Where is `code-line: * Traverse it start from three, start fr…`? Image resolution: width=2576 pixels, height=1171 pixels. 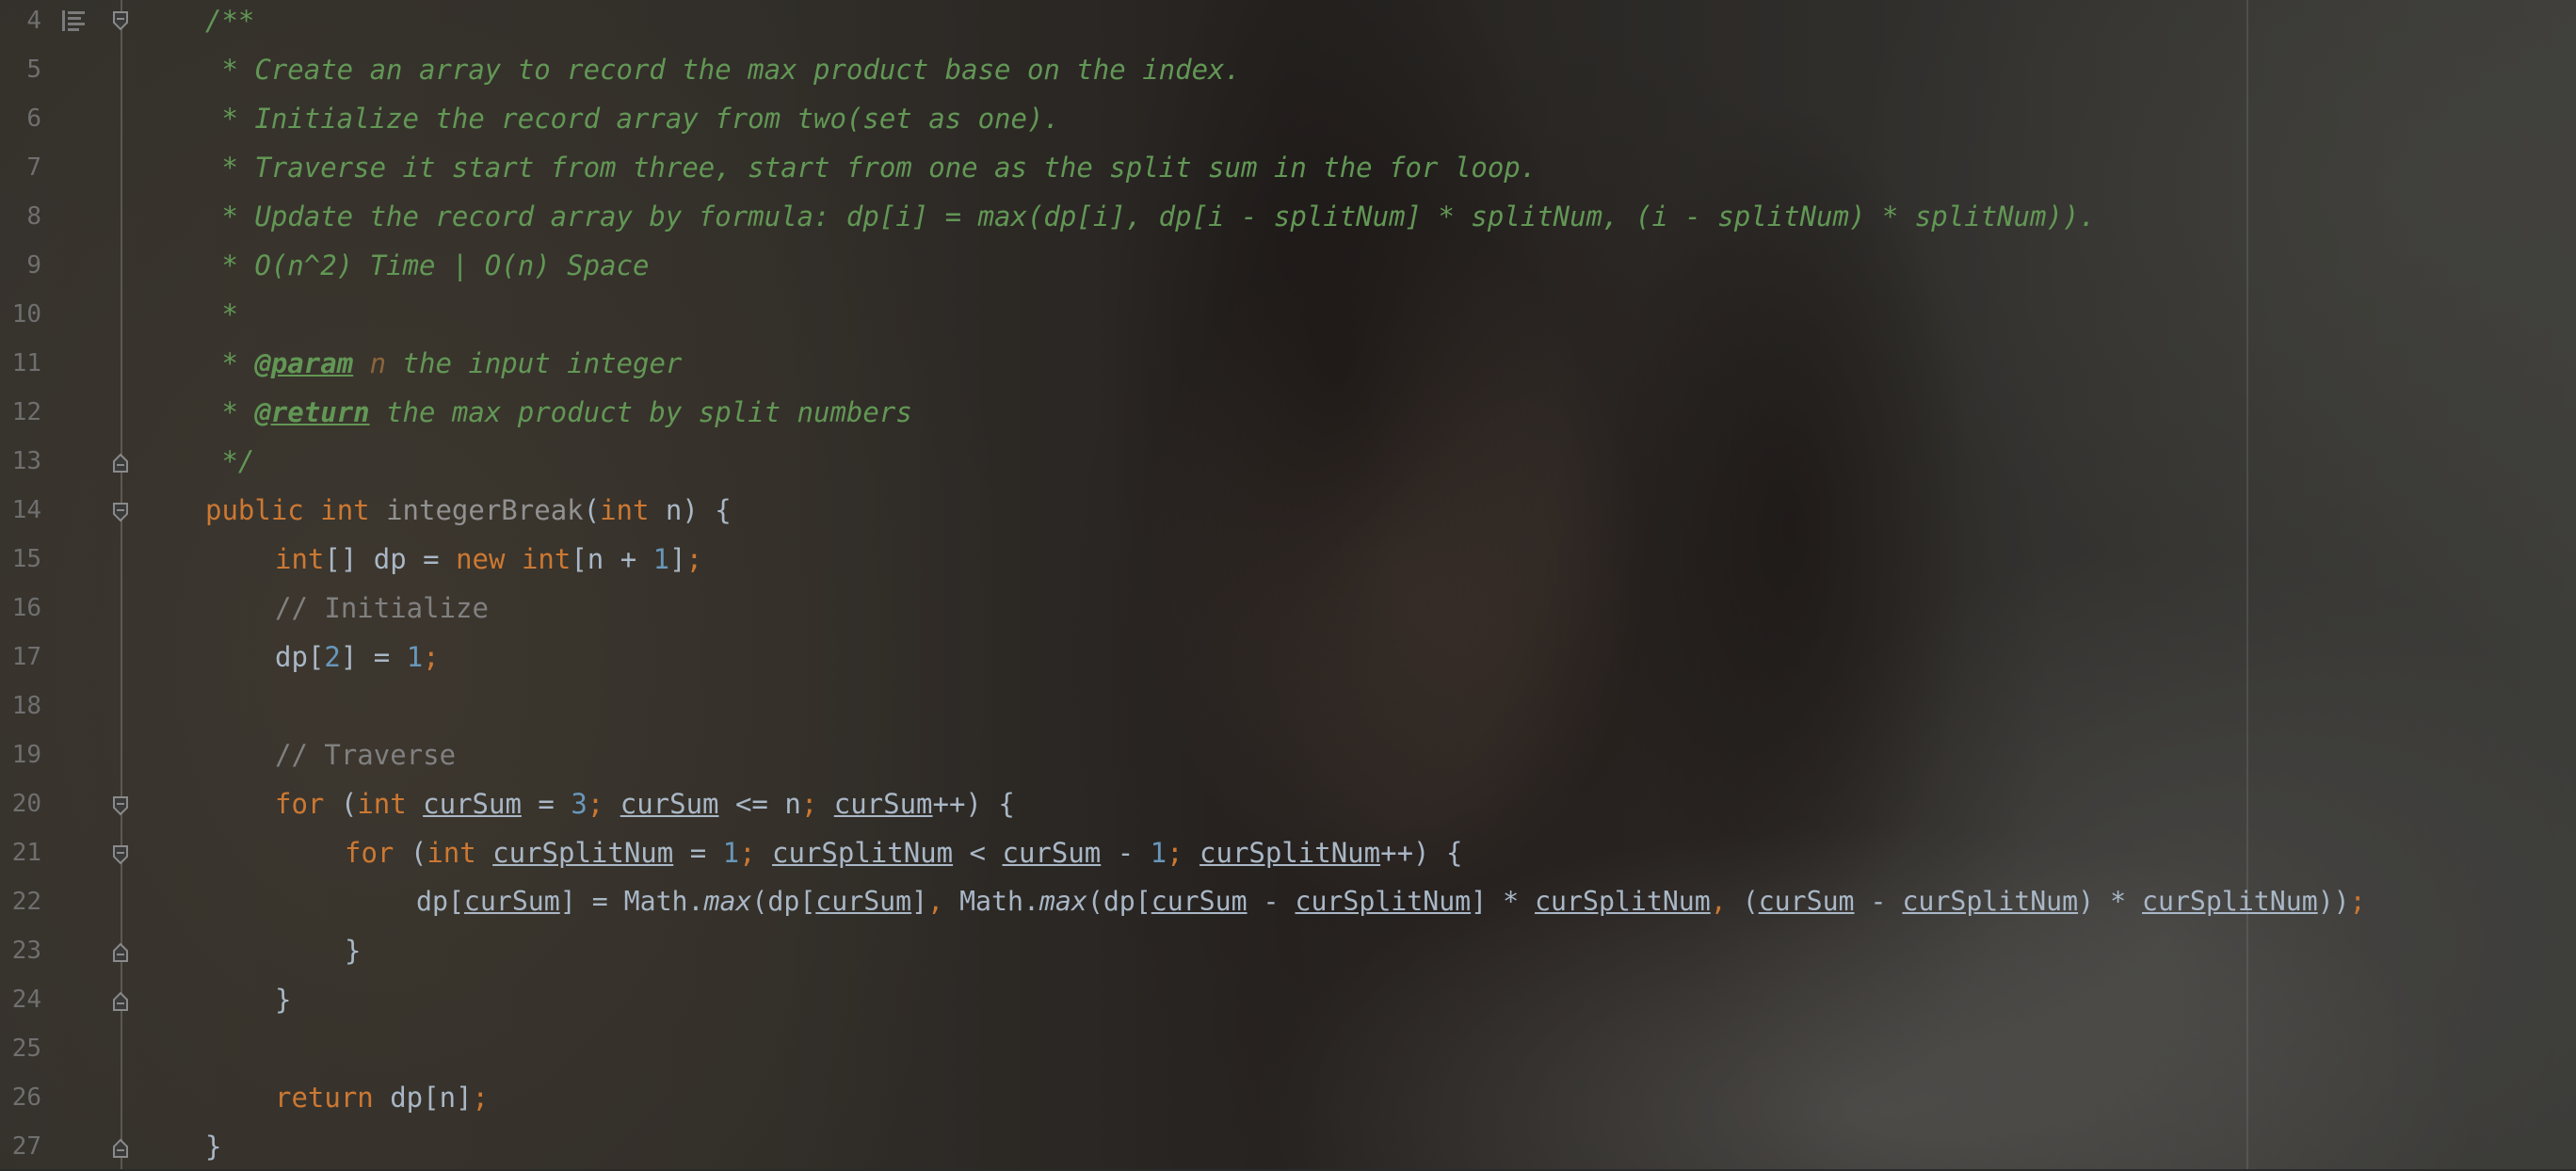 code-line: * Traverse it start from three, start fr… is located at coordinates (871, 167).